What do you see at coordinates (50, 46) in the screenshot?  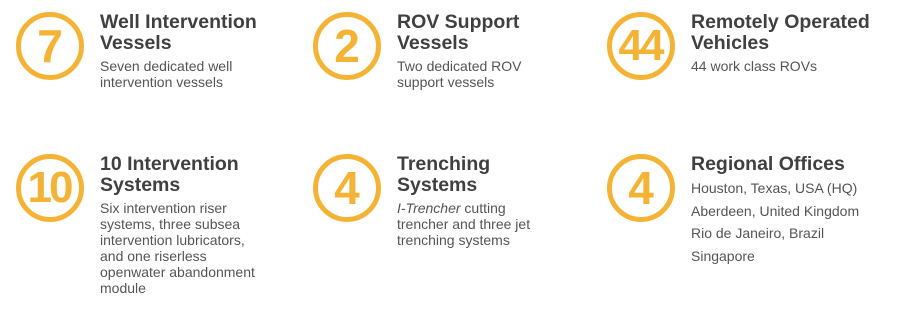 I see `stat-number-circle: 7` at bounding box center [50, 46].